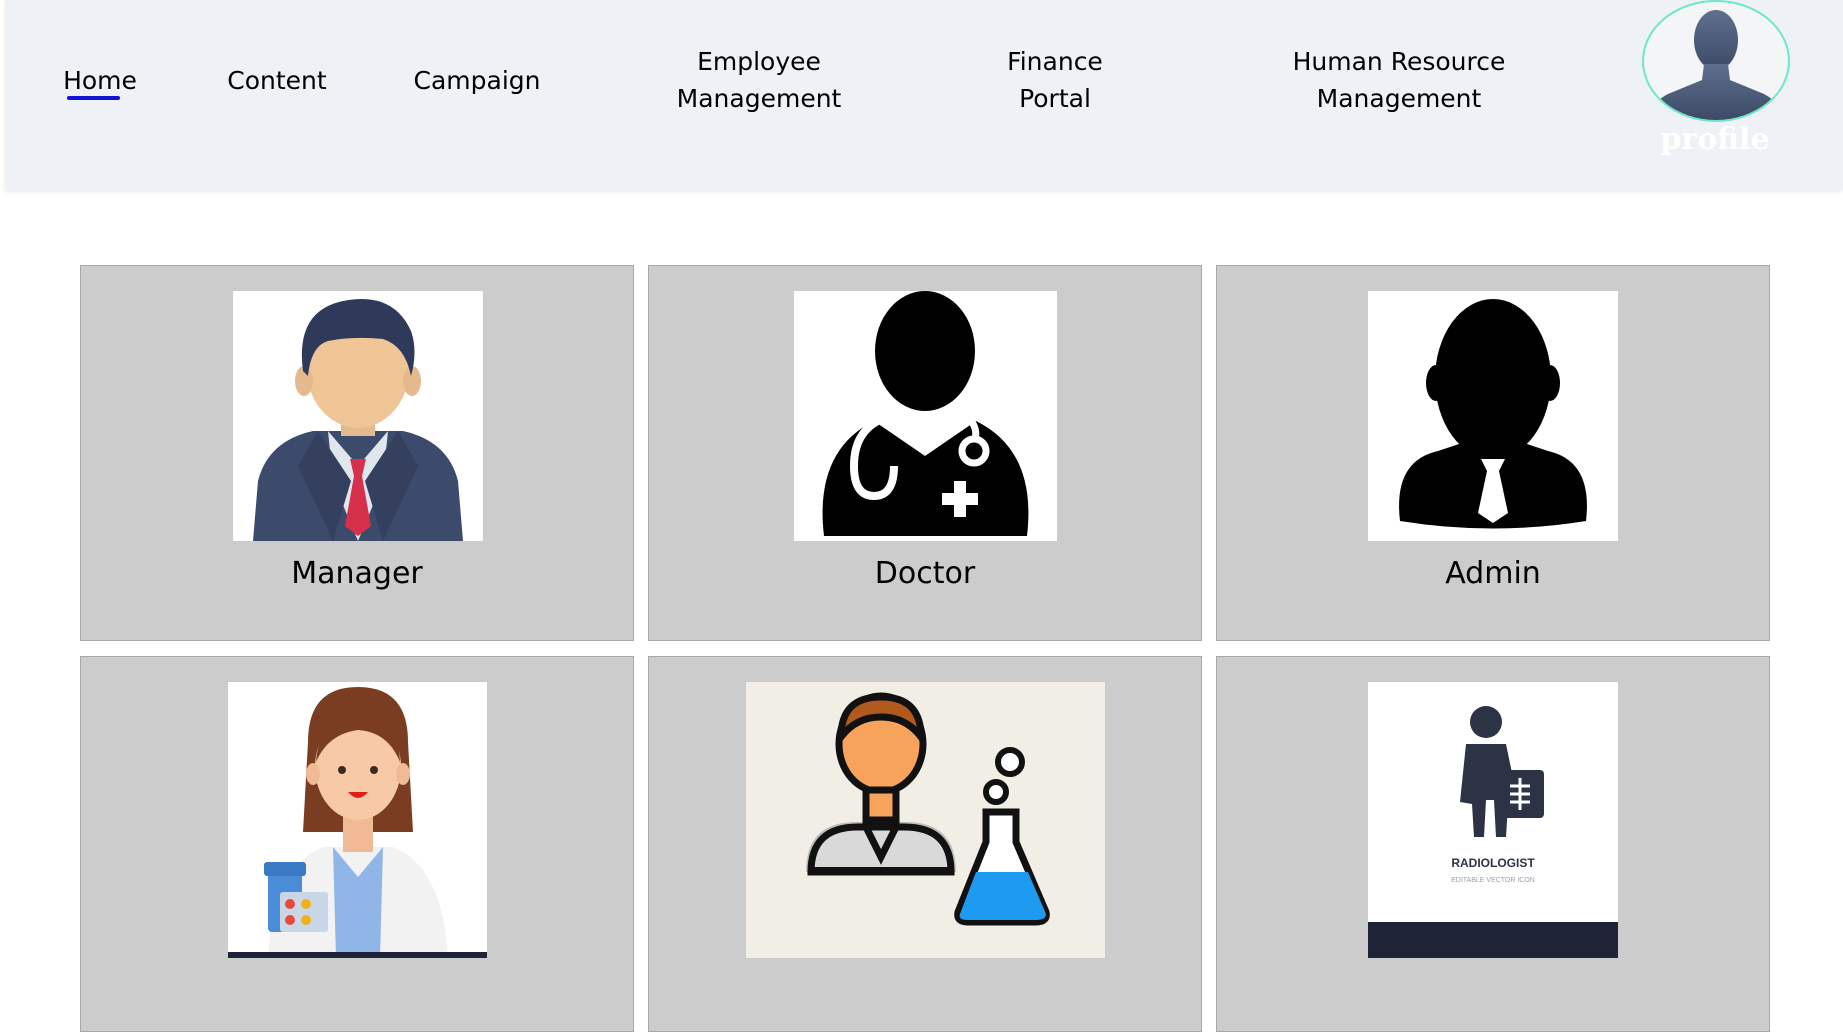 This screenshot has height=1032, width=1843. I want to click on nav-content-label: Content, so click(277, 80).